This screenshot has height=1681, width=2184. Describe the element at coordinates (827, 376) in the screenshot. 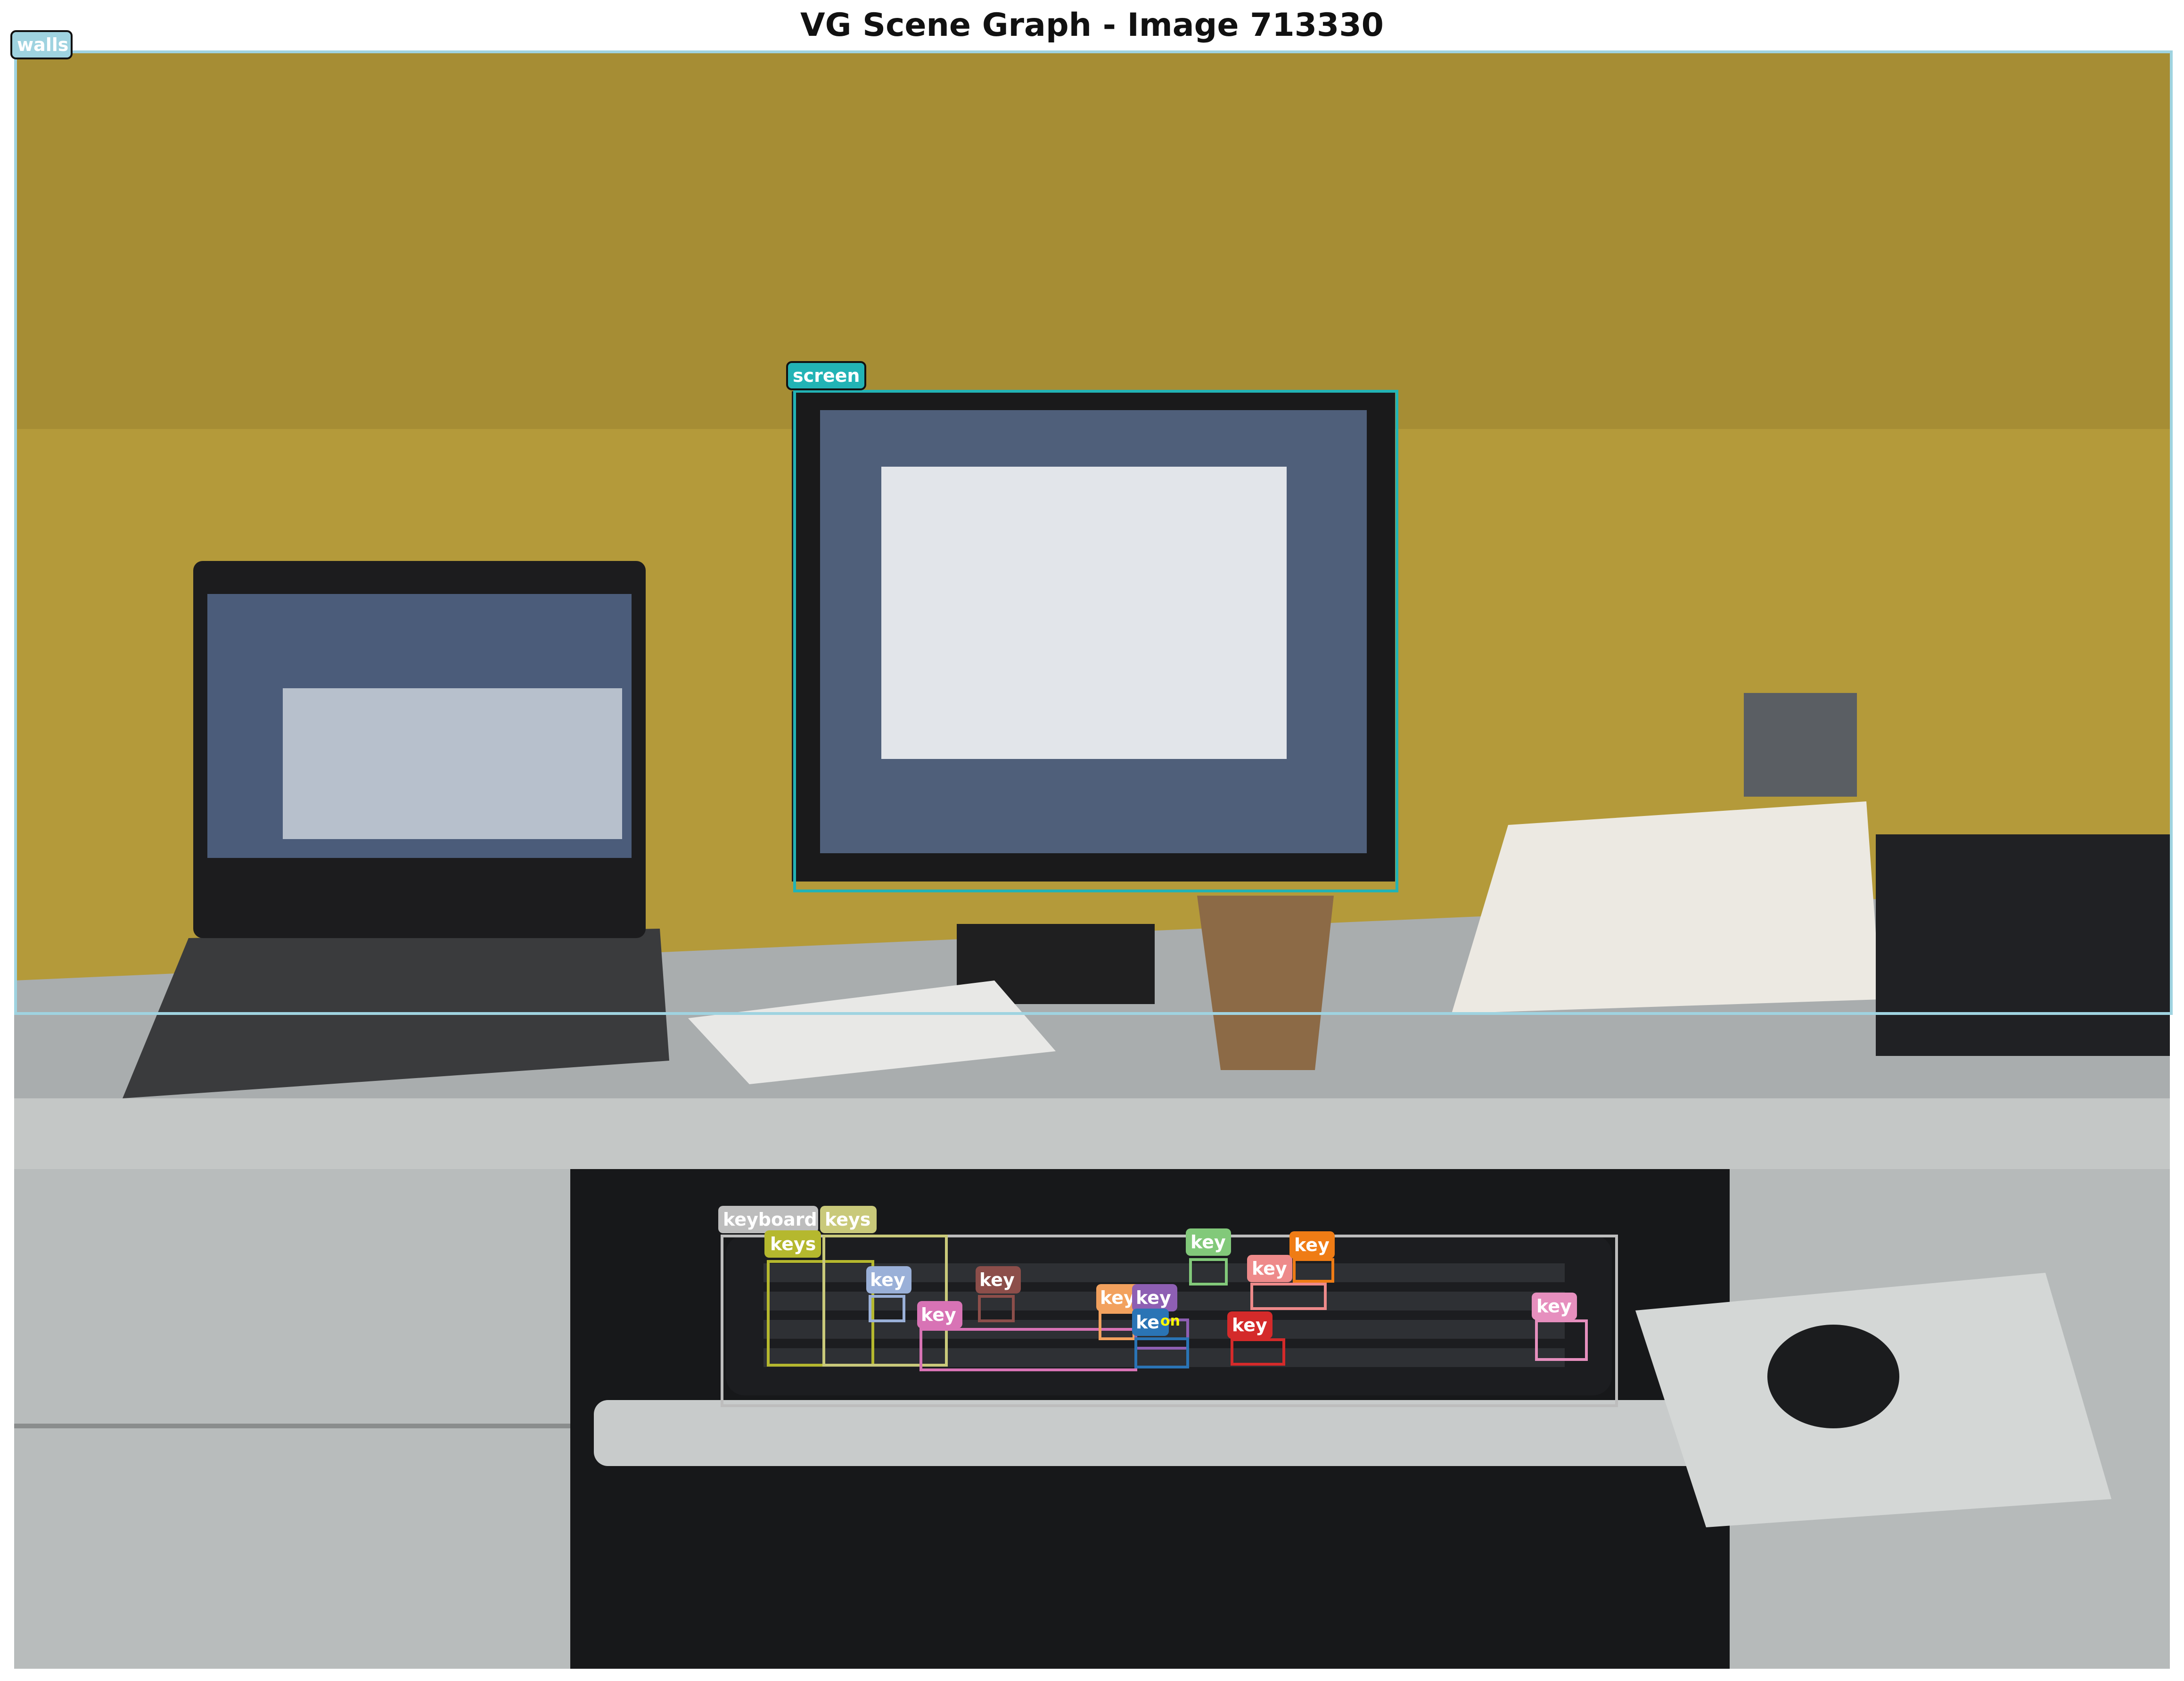

I see `screen-label: screen` at that location.